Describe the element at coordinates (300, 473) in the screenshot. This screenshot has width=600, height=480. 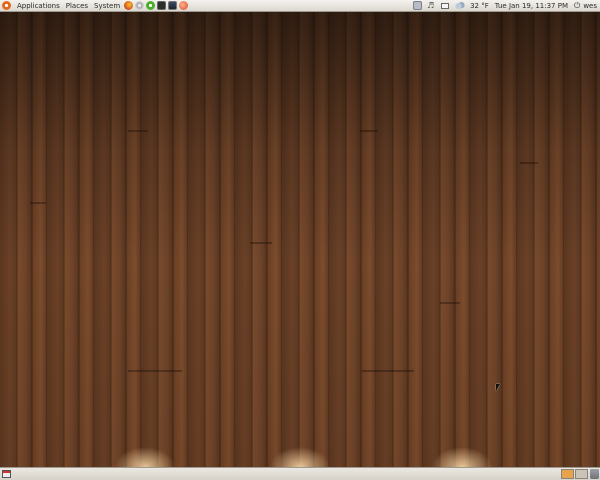
I see `bottom-panel` at that location.